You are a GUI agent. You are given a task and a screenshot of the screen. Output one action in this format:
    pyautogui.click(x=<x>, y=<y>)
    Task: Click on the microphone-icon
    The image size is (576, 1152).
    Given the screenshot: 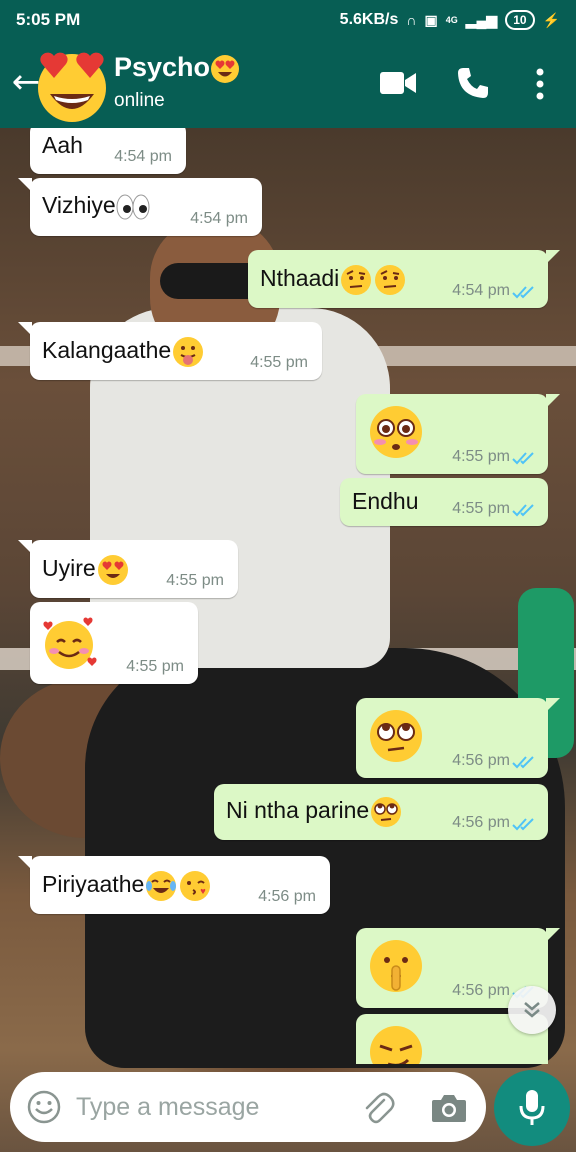 What is the action you would take?
    pyautogui.click(x=532, y=1107)
    